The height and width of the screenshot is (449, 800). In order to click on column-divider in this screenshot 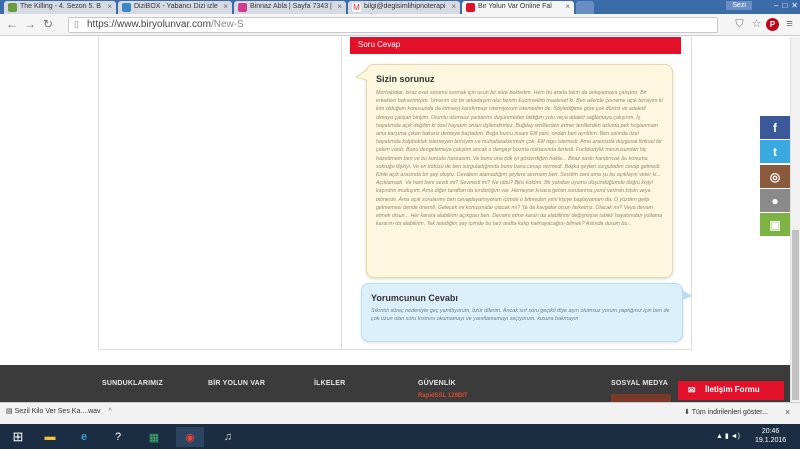, I will do `click(341, 193)`.